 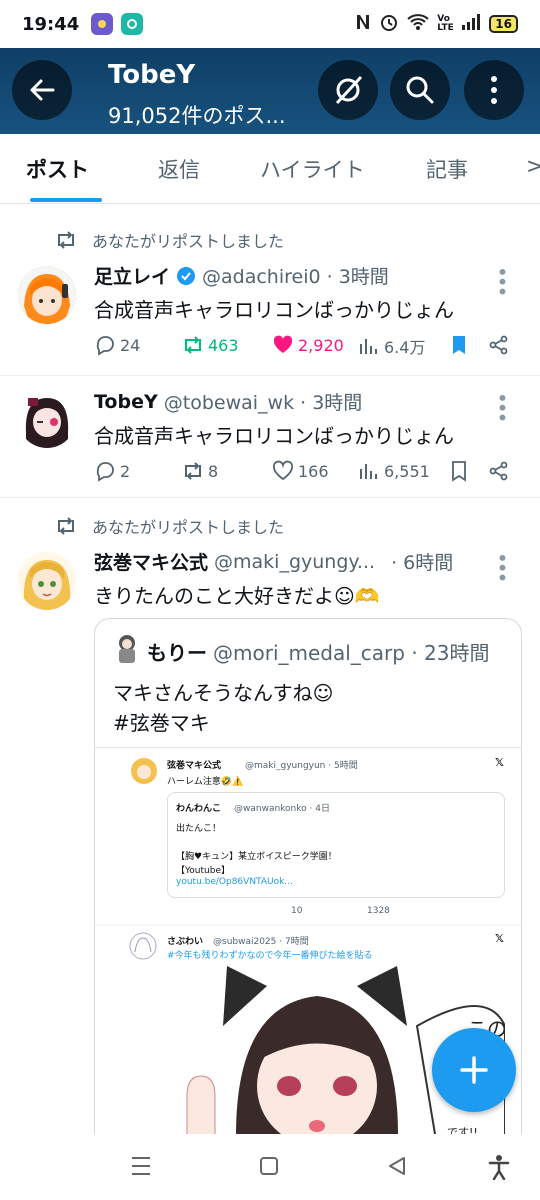 What do you see at coordinates (447, 169) in the screenshot?
I see `tab-articles: 記事` at bounding box center [447, 169].